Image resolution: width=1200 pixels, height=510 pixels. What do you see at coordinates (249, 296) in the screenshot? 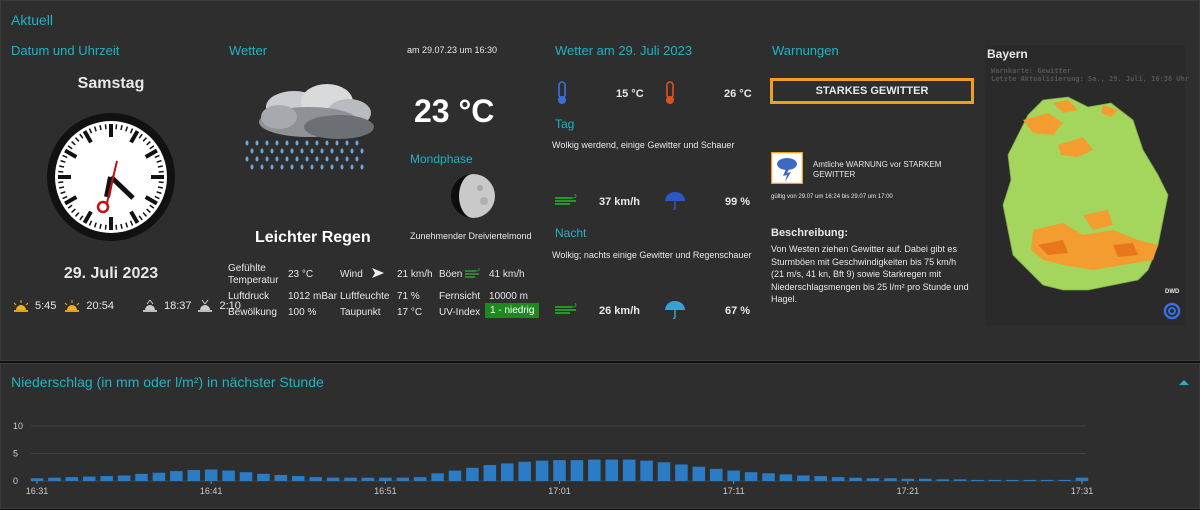
I see `pressure-label: Luftdruck` at bounding box center [249, 296].